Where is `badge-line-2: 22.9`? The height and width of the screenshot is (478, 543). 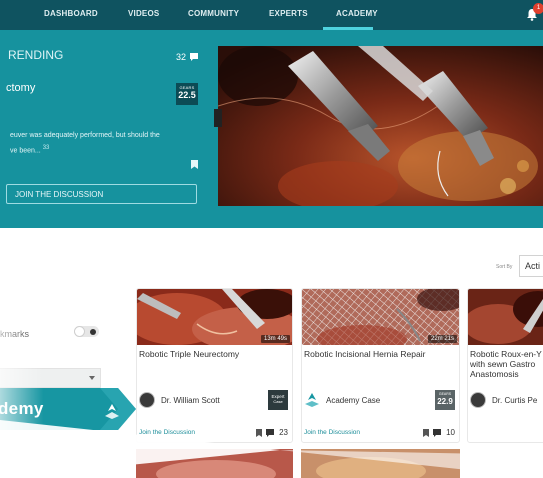 badge-line-2: 22.9 is located at coordinates (445, 401).